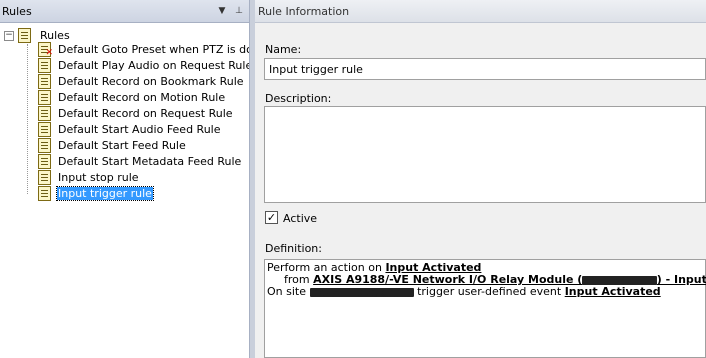 This screenshot has width=706, height=358. Describe the element at coordinates (24, 35) in the screenshot. I see `rules-folder-icon` at that location.